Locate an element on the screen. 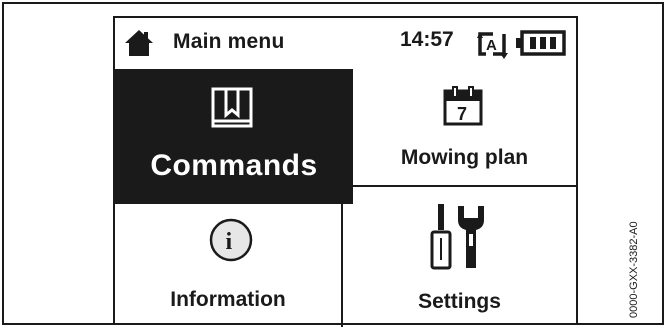  information-tile: i Information is located at coordinates (229, 265).